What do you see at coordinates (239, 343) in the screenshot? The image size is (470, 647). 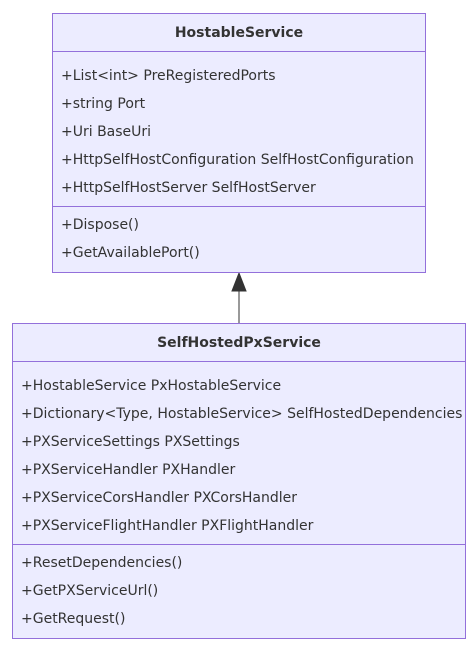 I see `class-self-hosted-px-service-title: SelfHostedPxService` at bounding box center [239, 343].